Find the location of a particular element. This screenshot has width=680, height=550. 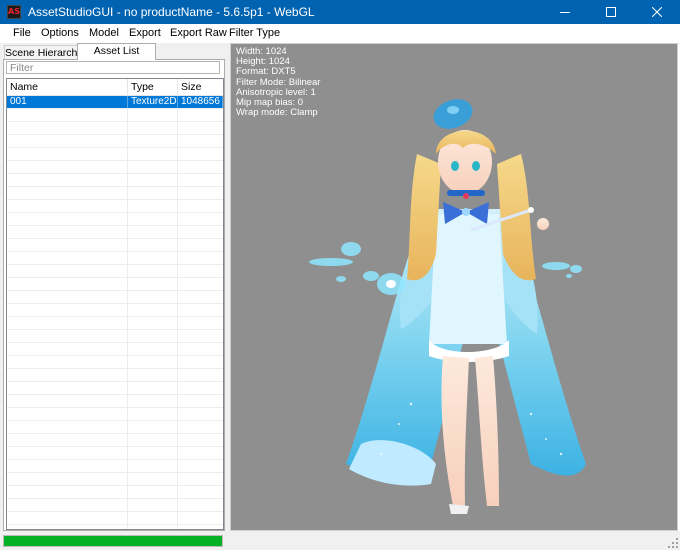

menu-file: File is located at coordinates (22, 33).